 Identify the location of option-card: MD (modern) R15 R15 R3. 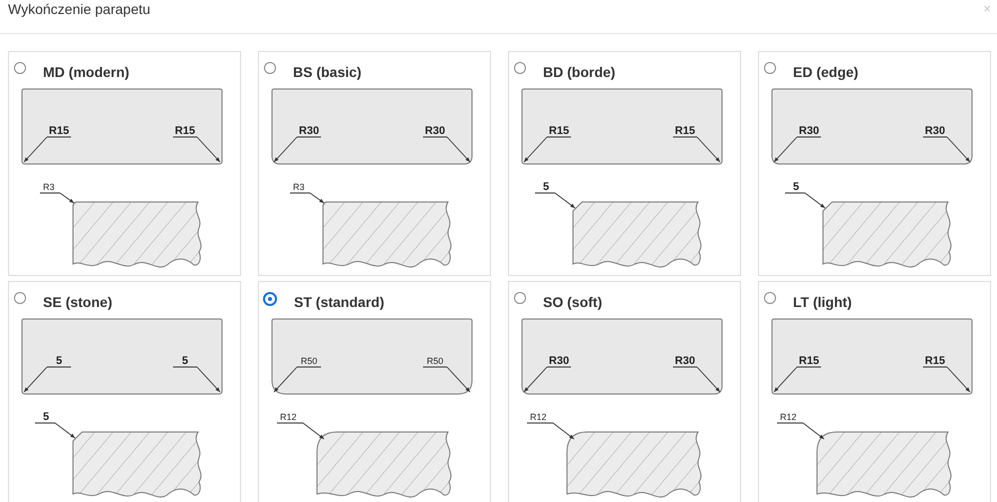
(124, 163).